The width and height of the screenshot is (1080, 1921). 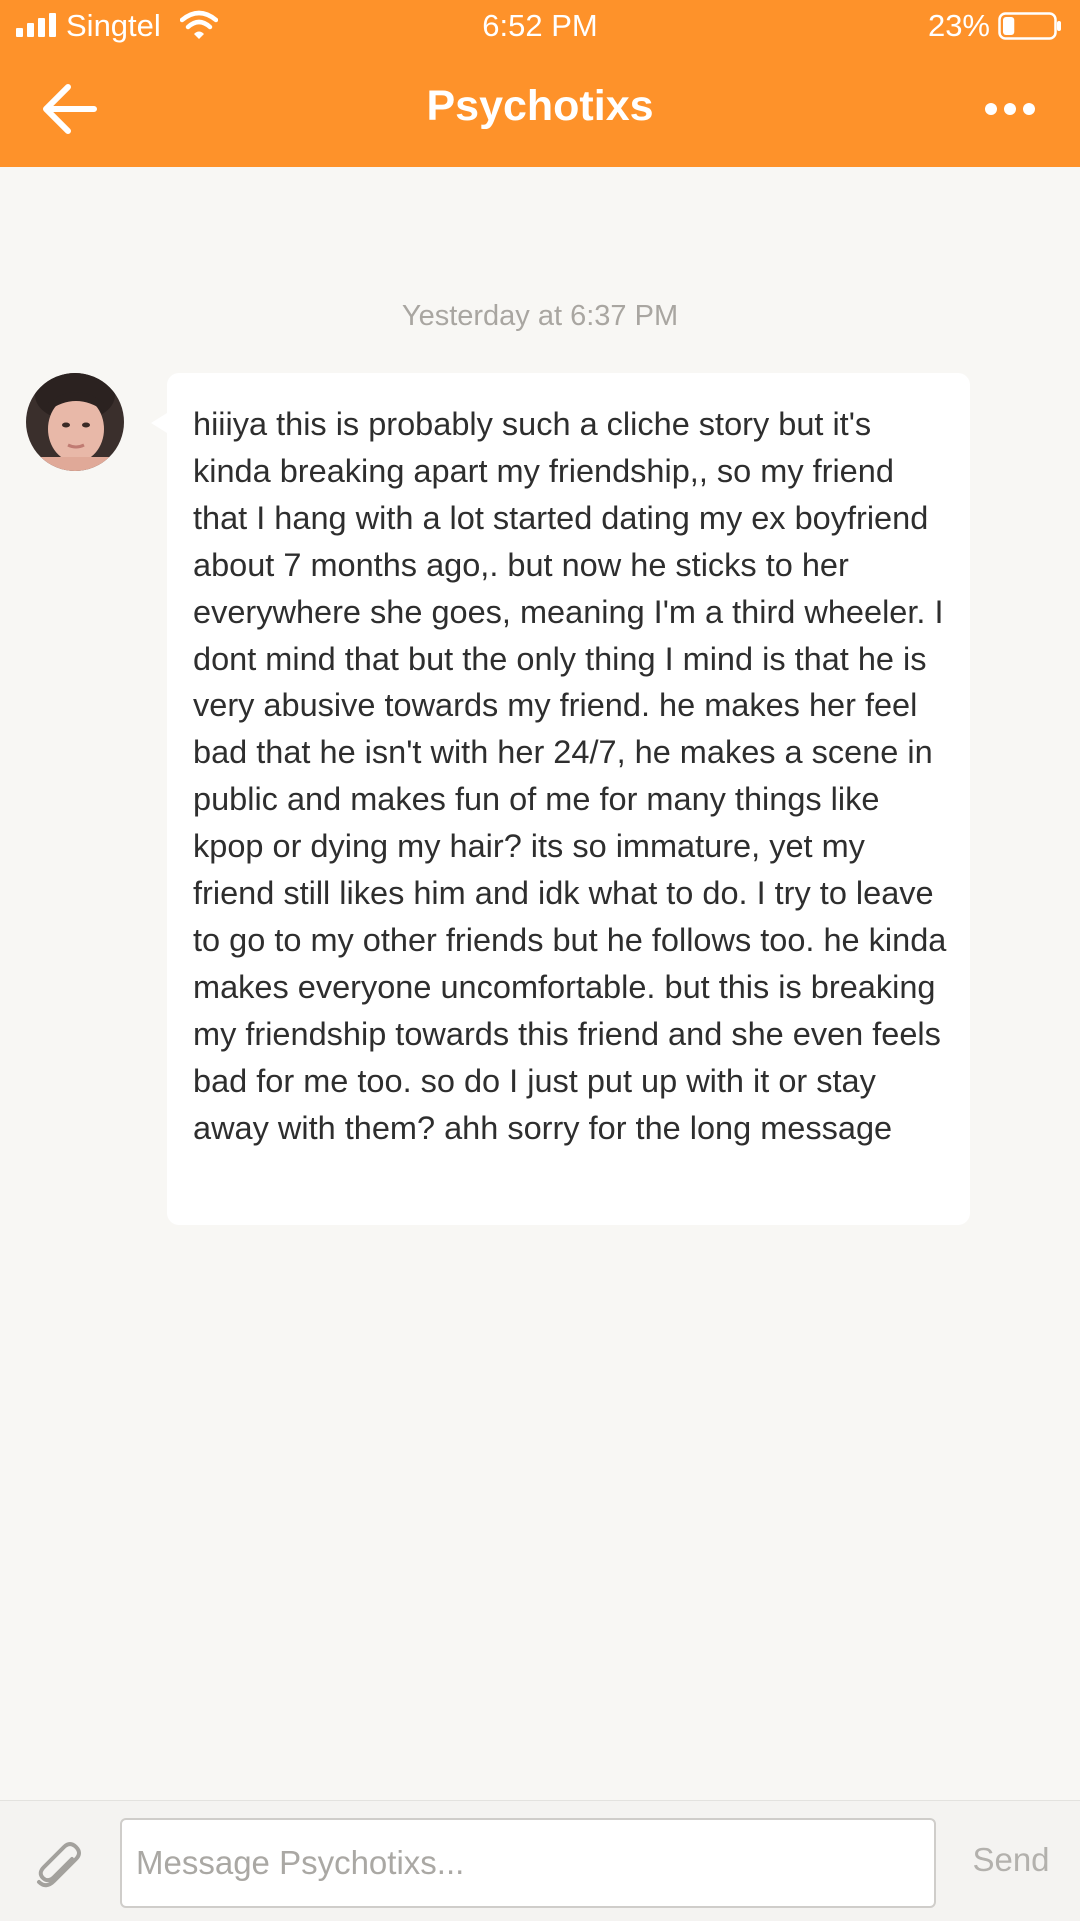 I want to click on status-time: 6:52 PM, so click(x=540, y=25).